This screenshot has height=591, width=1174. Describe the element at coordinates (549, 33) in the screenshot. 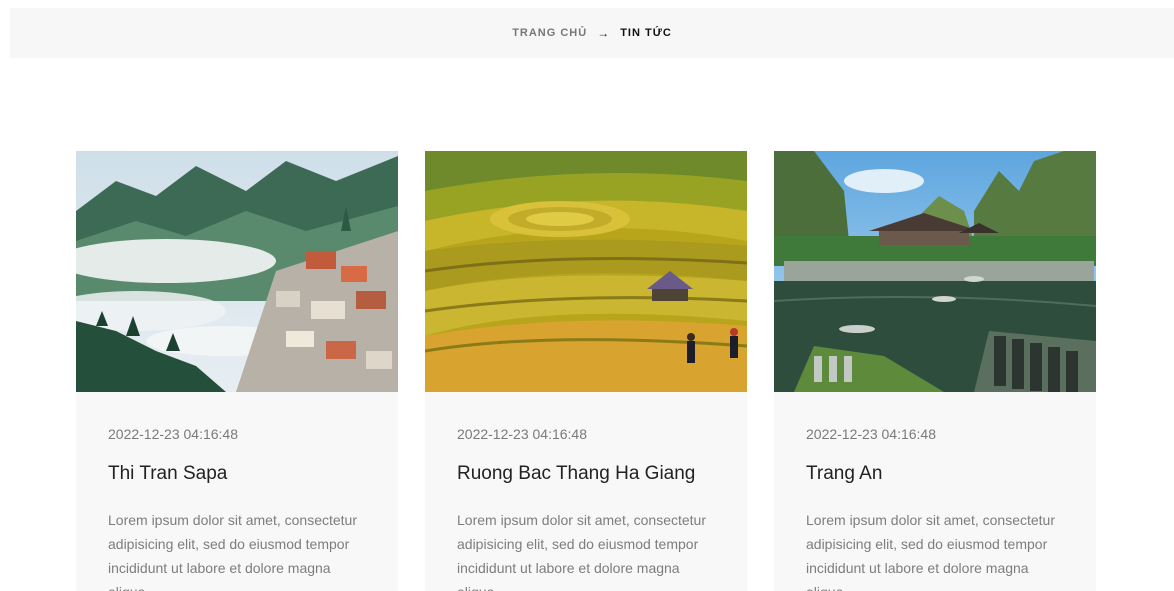

I see `breadcrumb-home-link: TRANG CHỦ` at that location.